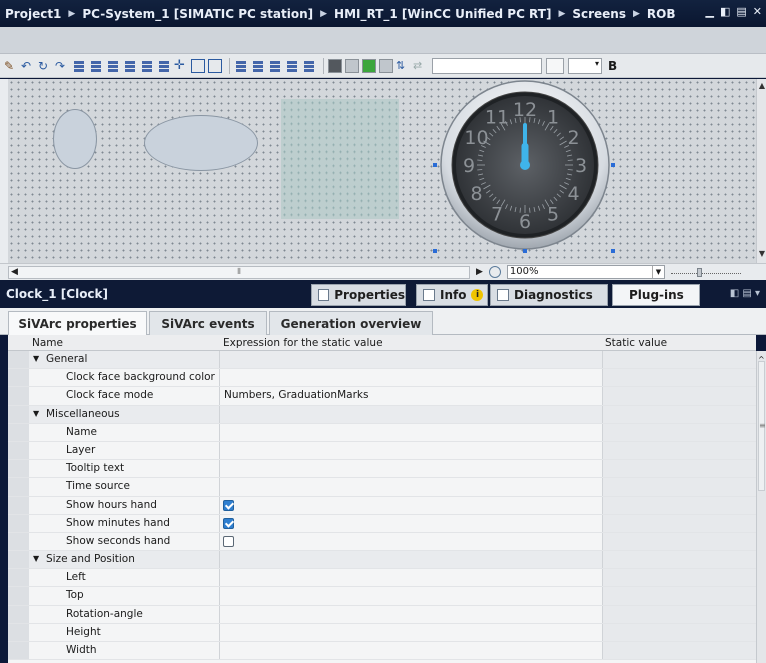 This screenshot has width=766, height=663. What do you see at coordinates (79, 66) in the screenshot?
I see `align-left-icon` at bounding box center [79, 66].